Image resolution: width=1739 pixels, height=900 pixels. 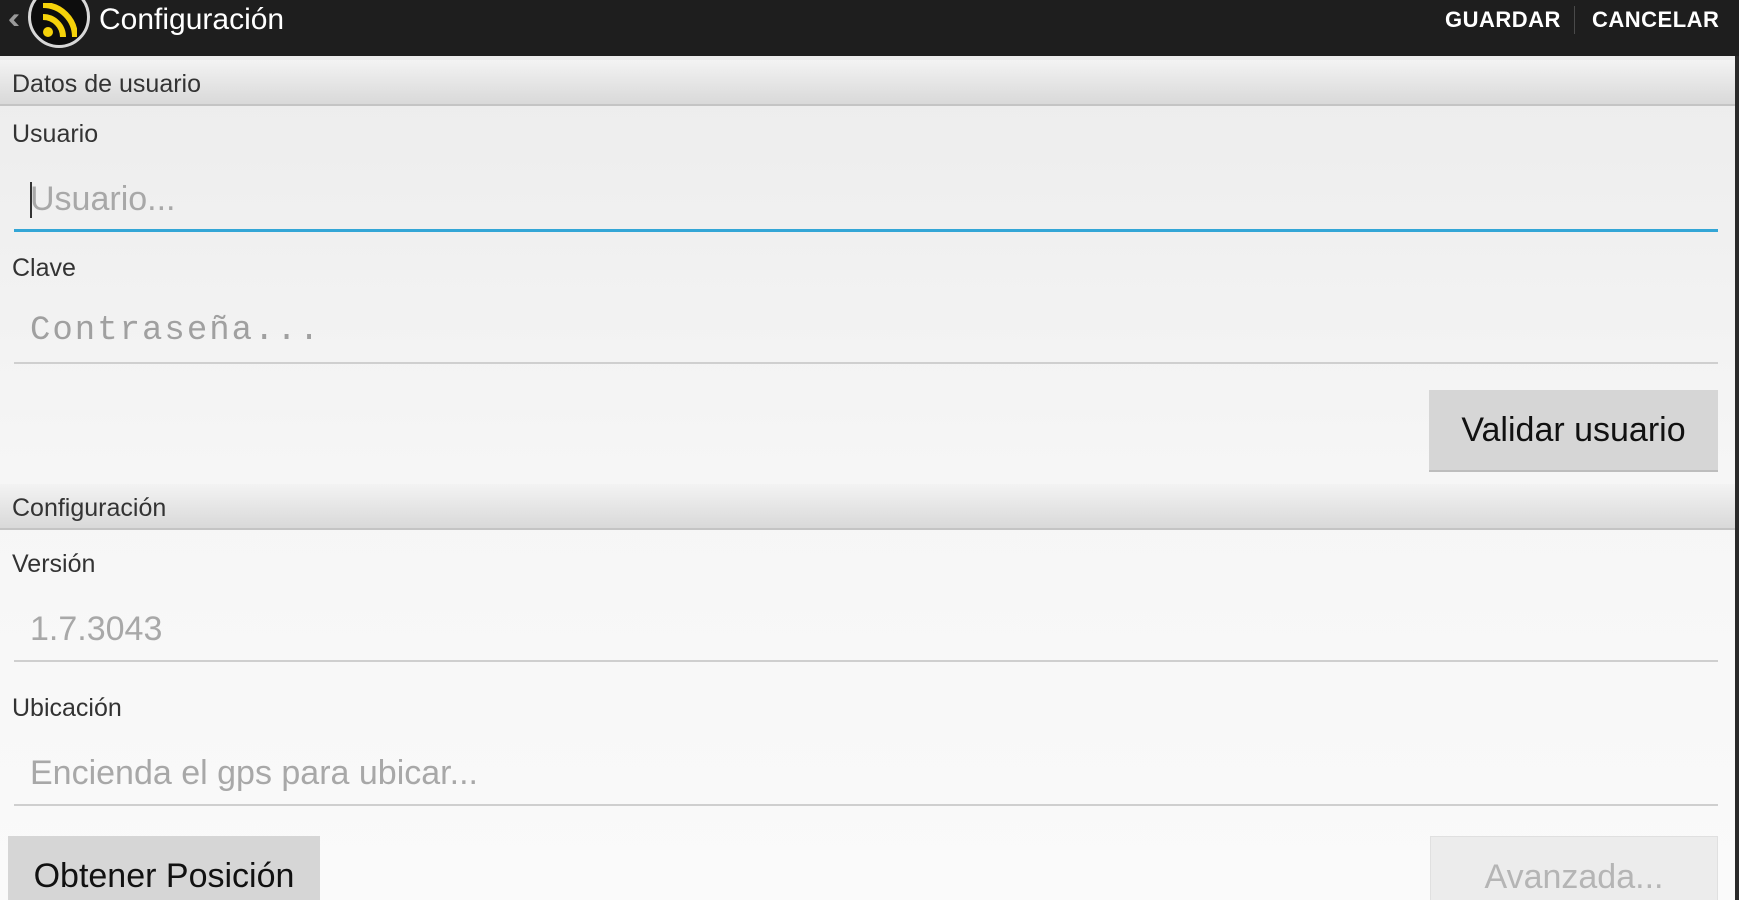 What do you see at coordinates (89, 508) in the screenshot?
I see `section-header-label: Configuración` at bounding box center [89, 508].